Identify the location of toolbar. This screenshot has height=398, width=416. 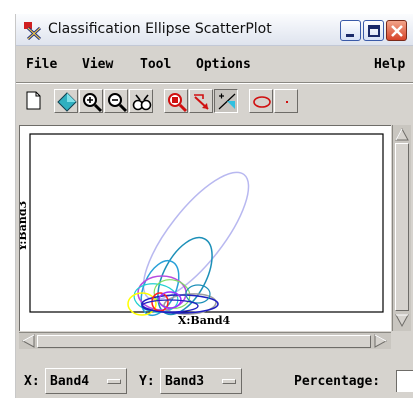
(214, 102).